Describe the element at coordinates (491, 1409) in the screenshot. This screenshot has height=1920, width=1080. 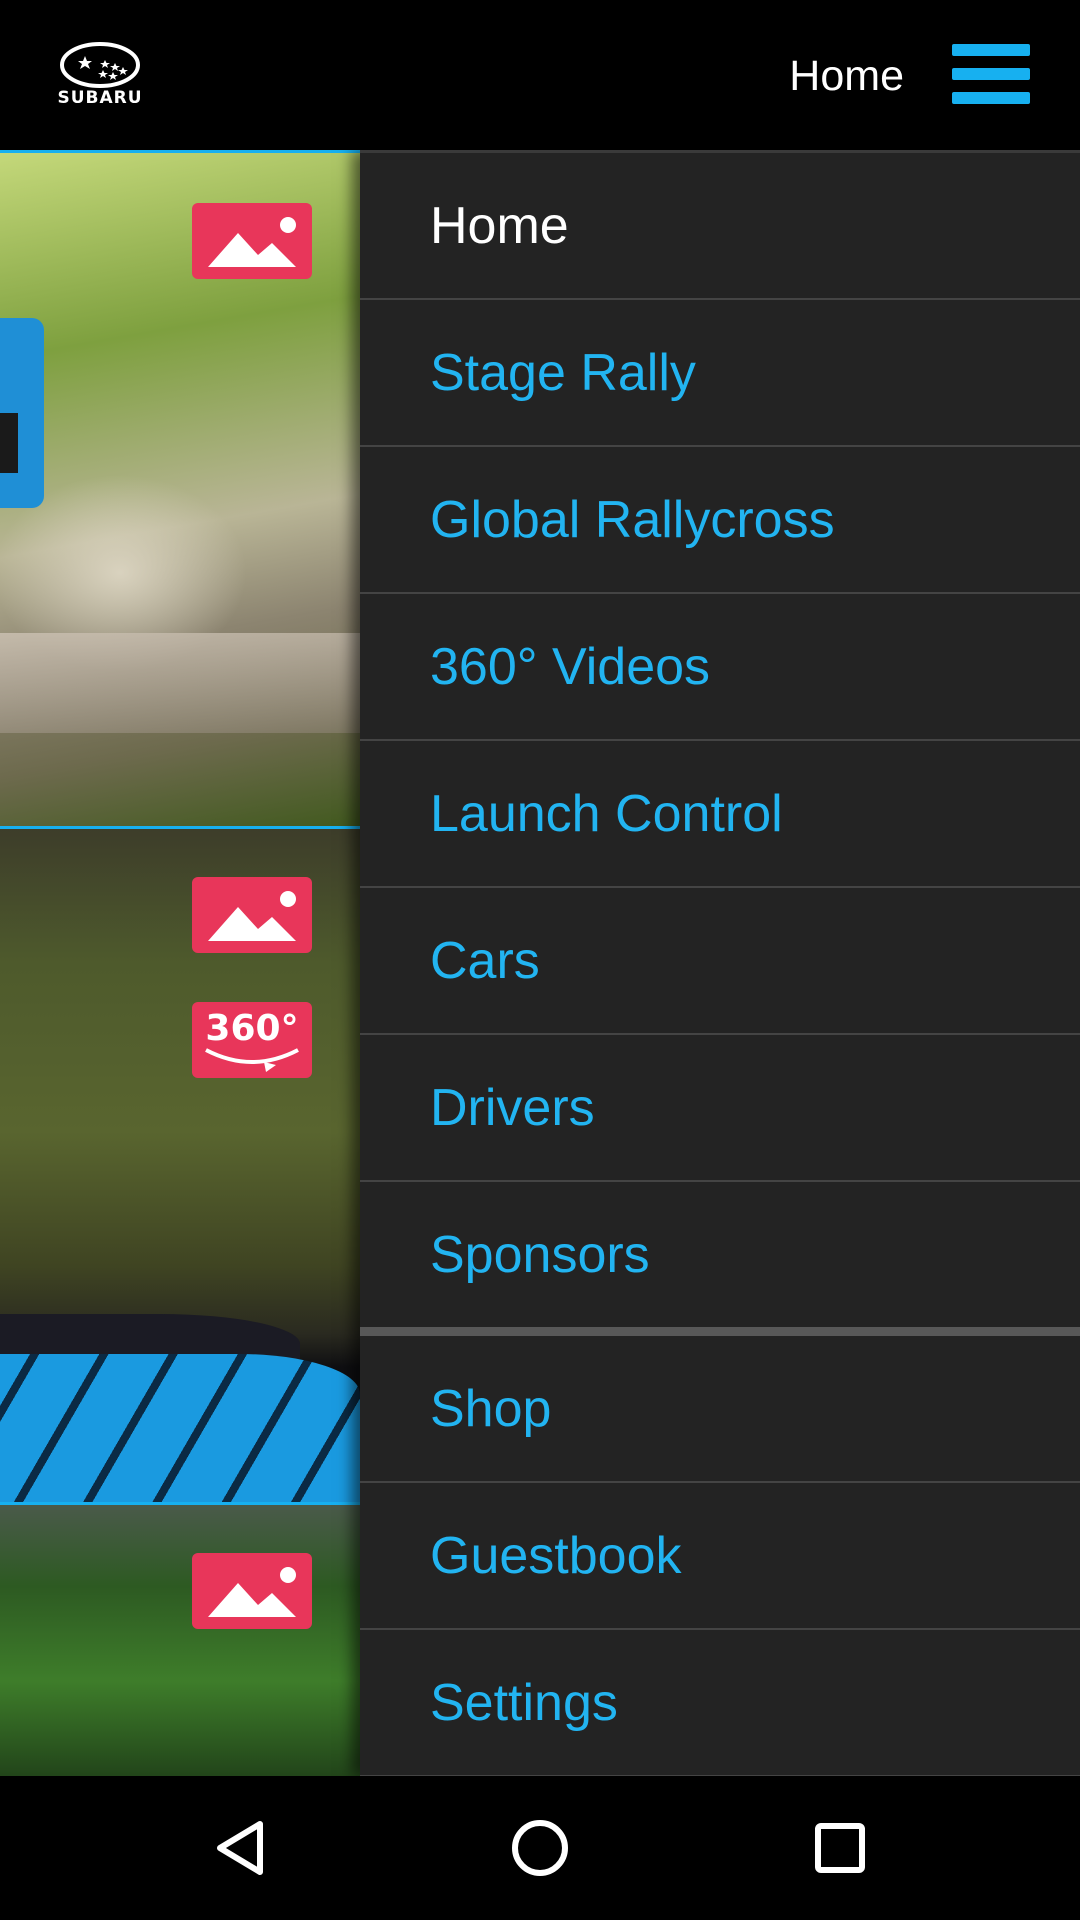
I see `menu-item-label: Shop` at that location.